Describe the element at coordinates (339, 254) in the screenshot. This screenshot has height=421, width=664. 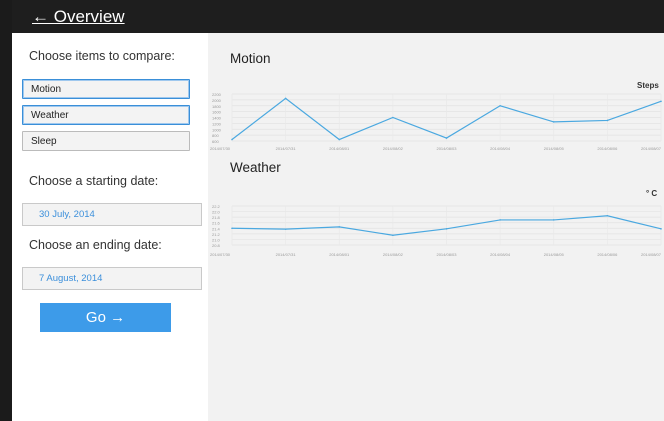
I see `weather-x-tick-label: 2014/08/01` at that location.